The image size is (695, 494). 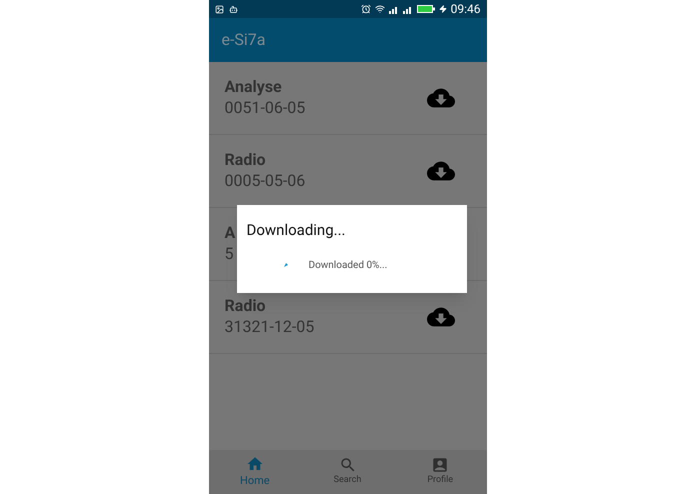 I want to click on image-icon, so click(x=219, y=9).